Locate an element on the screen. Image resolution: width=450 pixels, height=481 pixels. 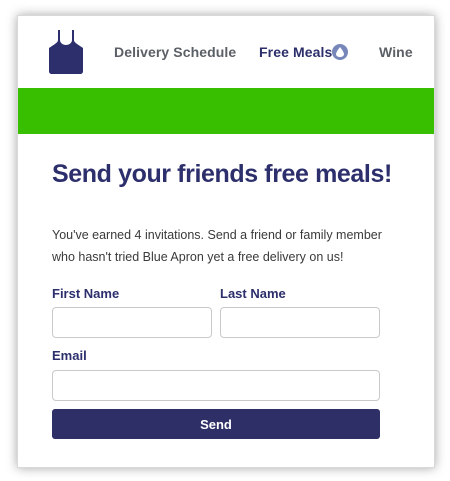
first-name-field is located at coordinates (132, 322).